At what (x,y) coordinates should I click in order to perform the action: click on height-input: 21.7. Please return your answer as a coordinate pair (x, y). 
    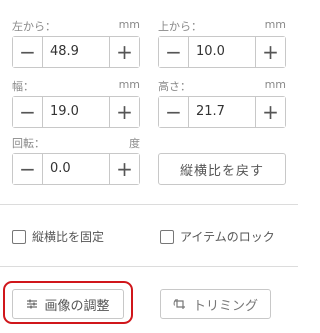
    Looking at the image, I should click on (222, 112).